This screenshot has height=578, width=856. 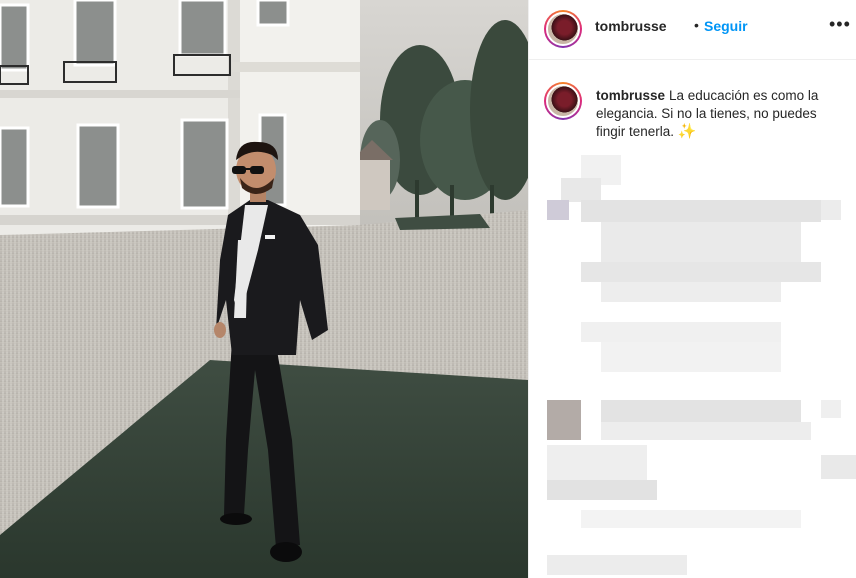 I want to click on profile-avatar, so click(x=563, y=29).